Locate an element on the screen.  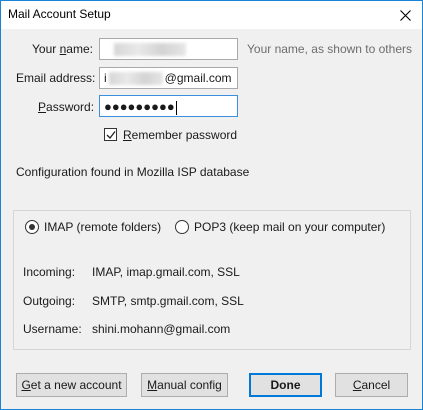
close-button is located at coordinates (405, 15).